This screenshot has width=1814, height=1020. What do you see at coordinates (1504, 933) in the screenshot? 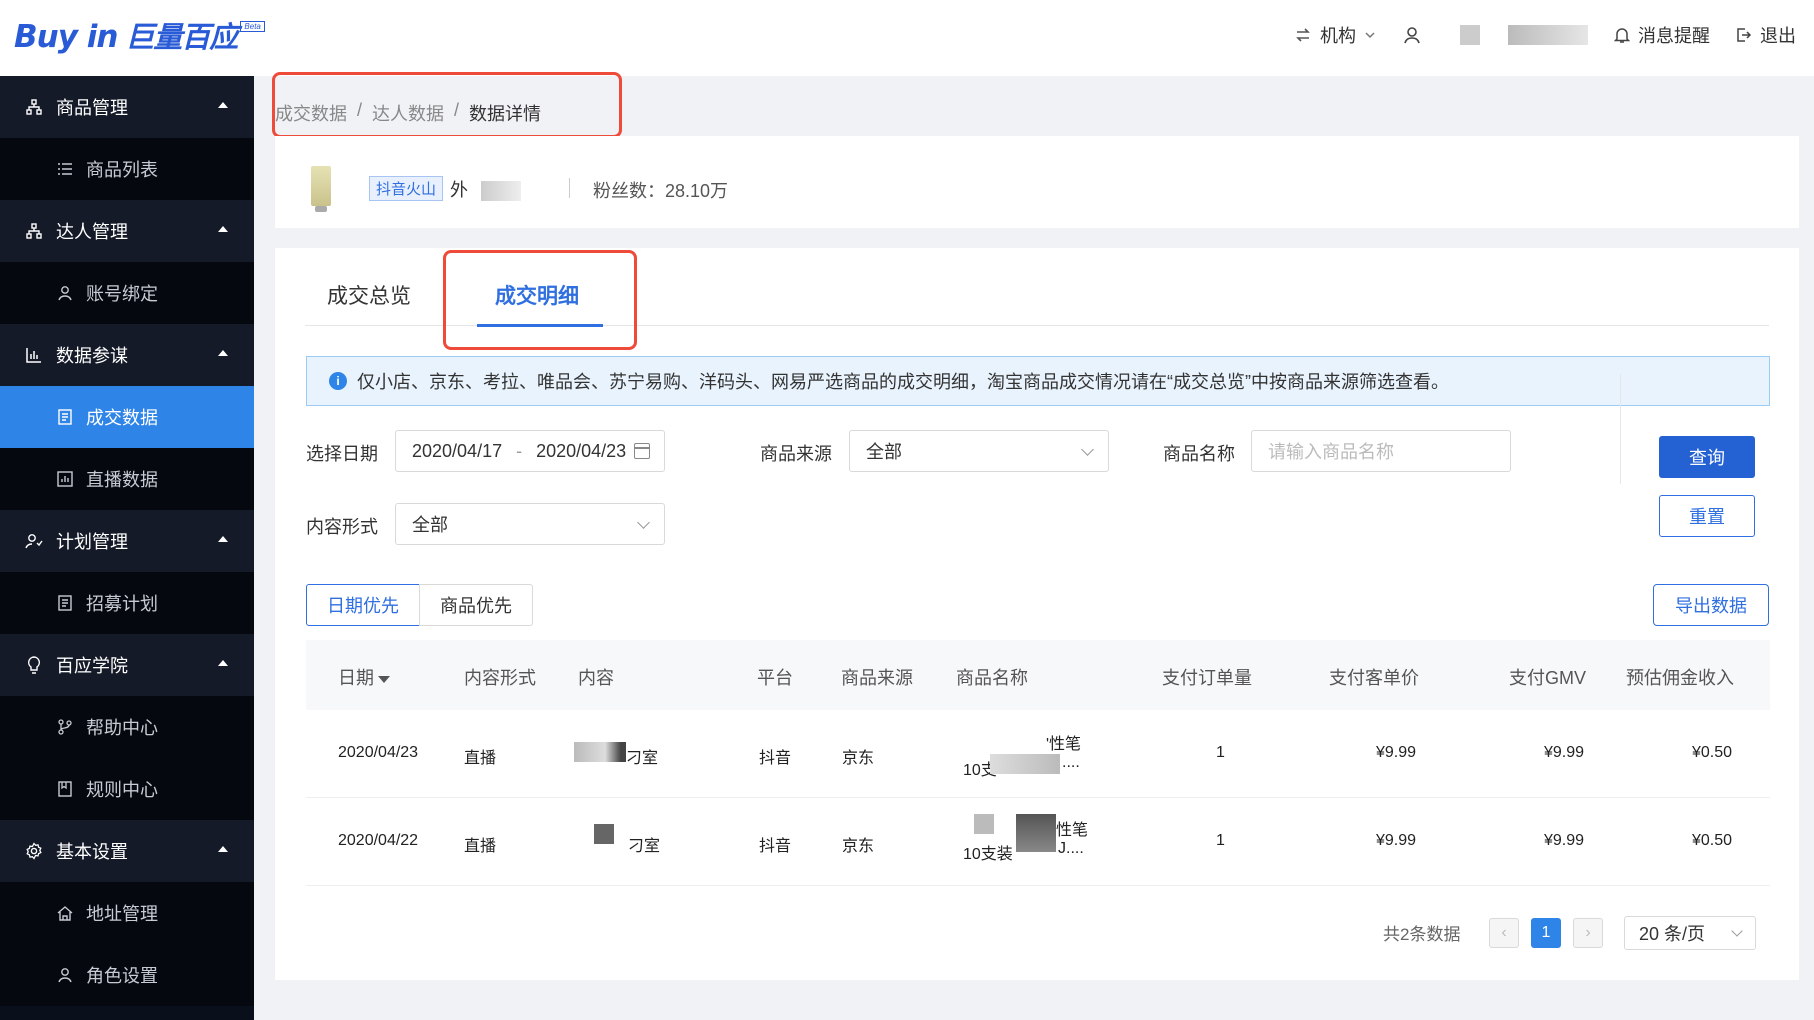
I see `pagination-prev: ‹` at bounding box center [1504, 933].